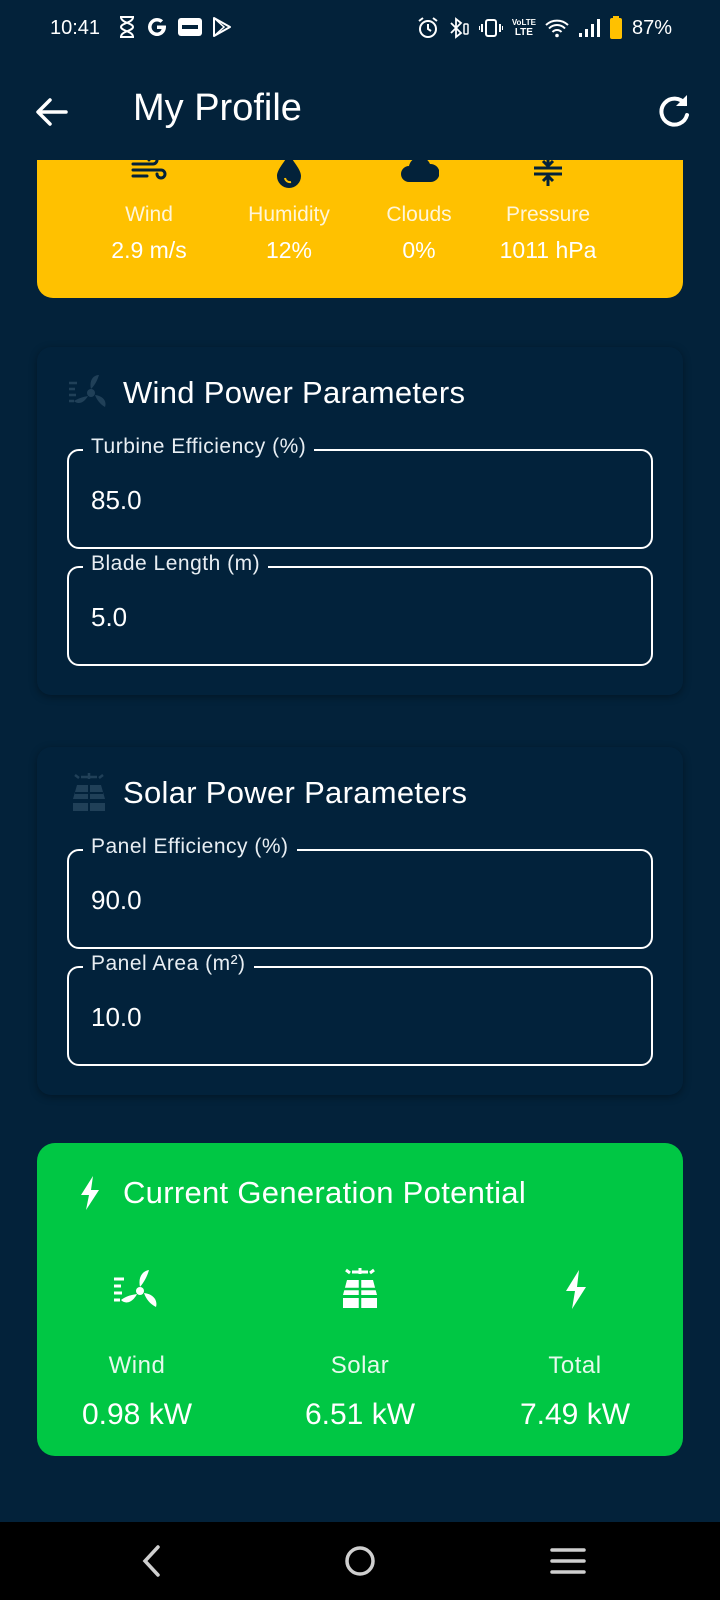  What do you see at coordinates (428, 27) in the screenshot?
I see `alarm-icon` at bounding box center [428, 27].